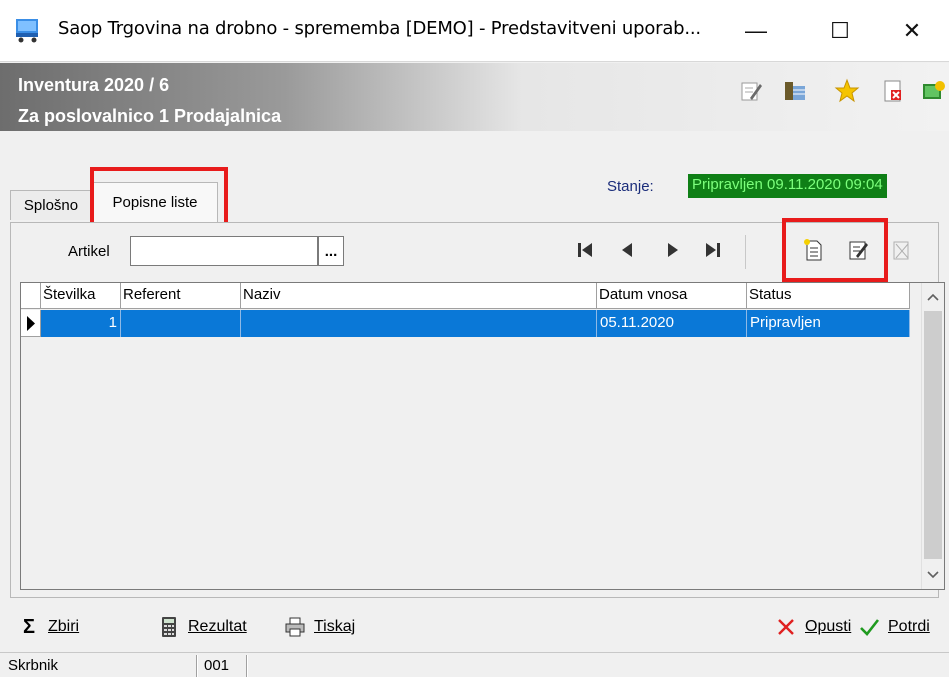  What do you see at coordinates (419, 296) in the screenshot?
I see `column-header-naziv: Naziv` at bounding box center [419, 296].